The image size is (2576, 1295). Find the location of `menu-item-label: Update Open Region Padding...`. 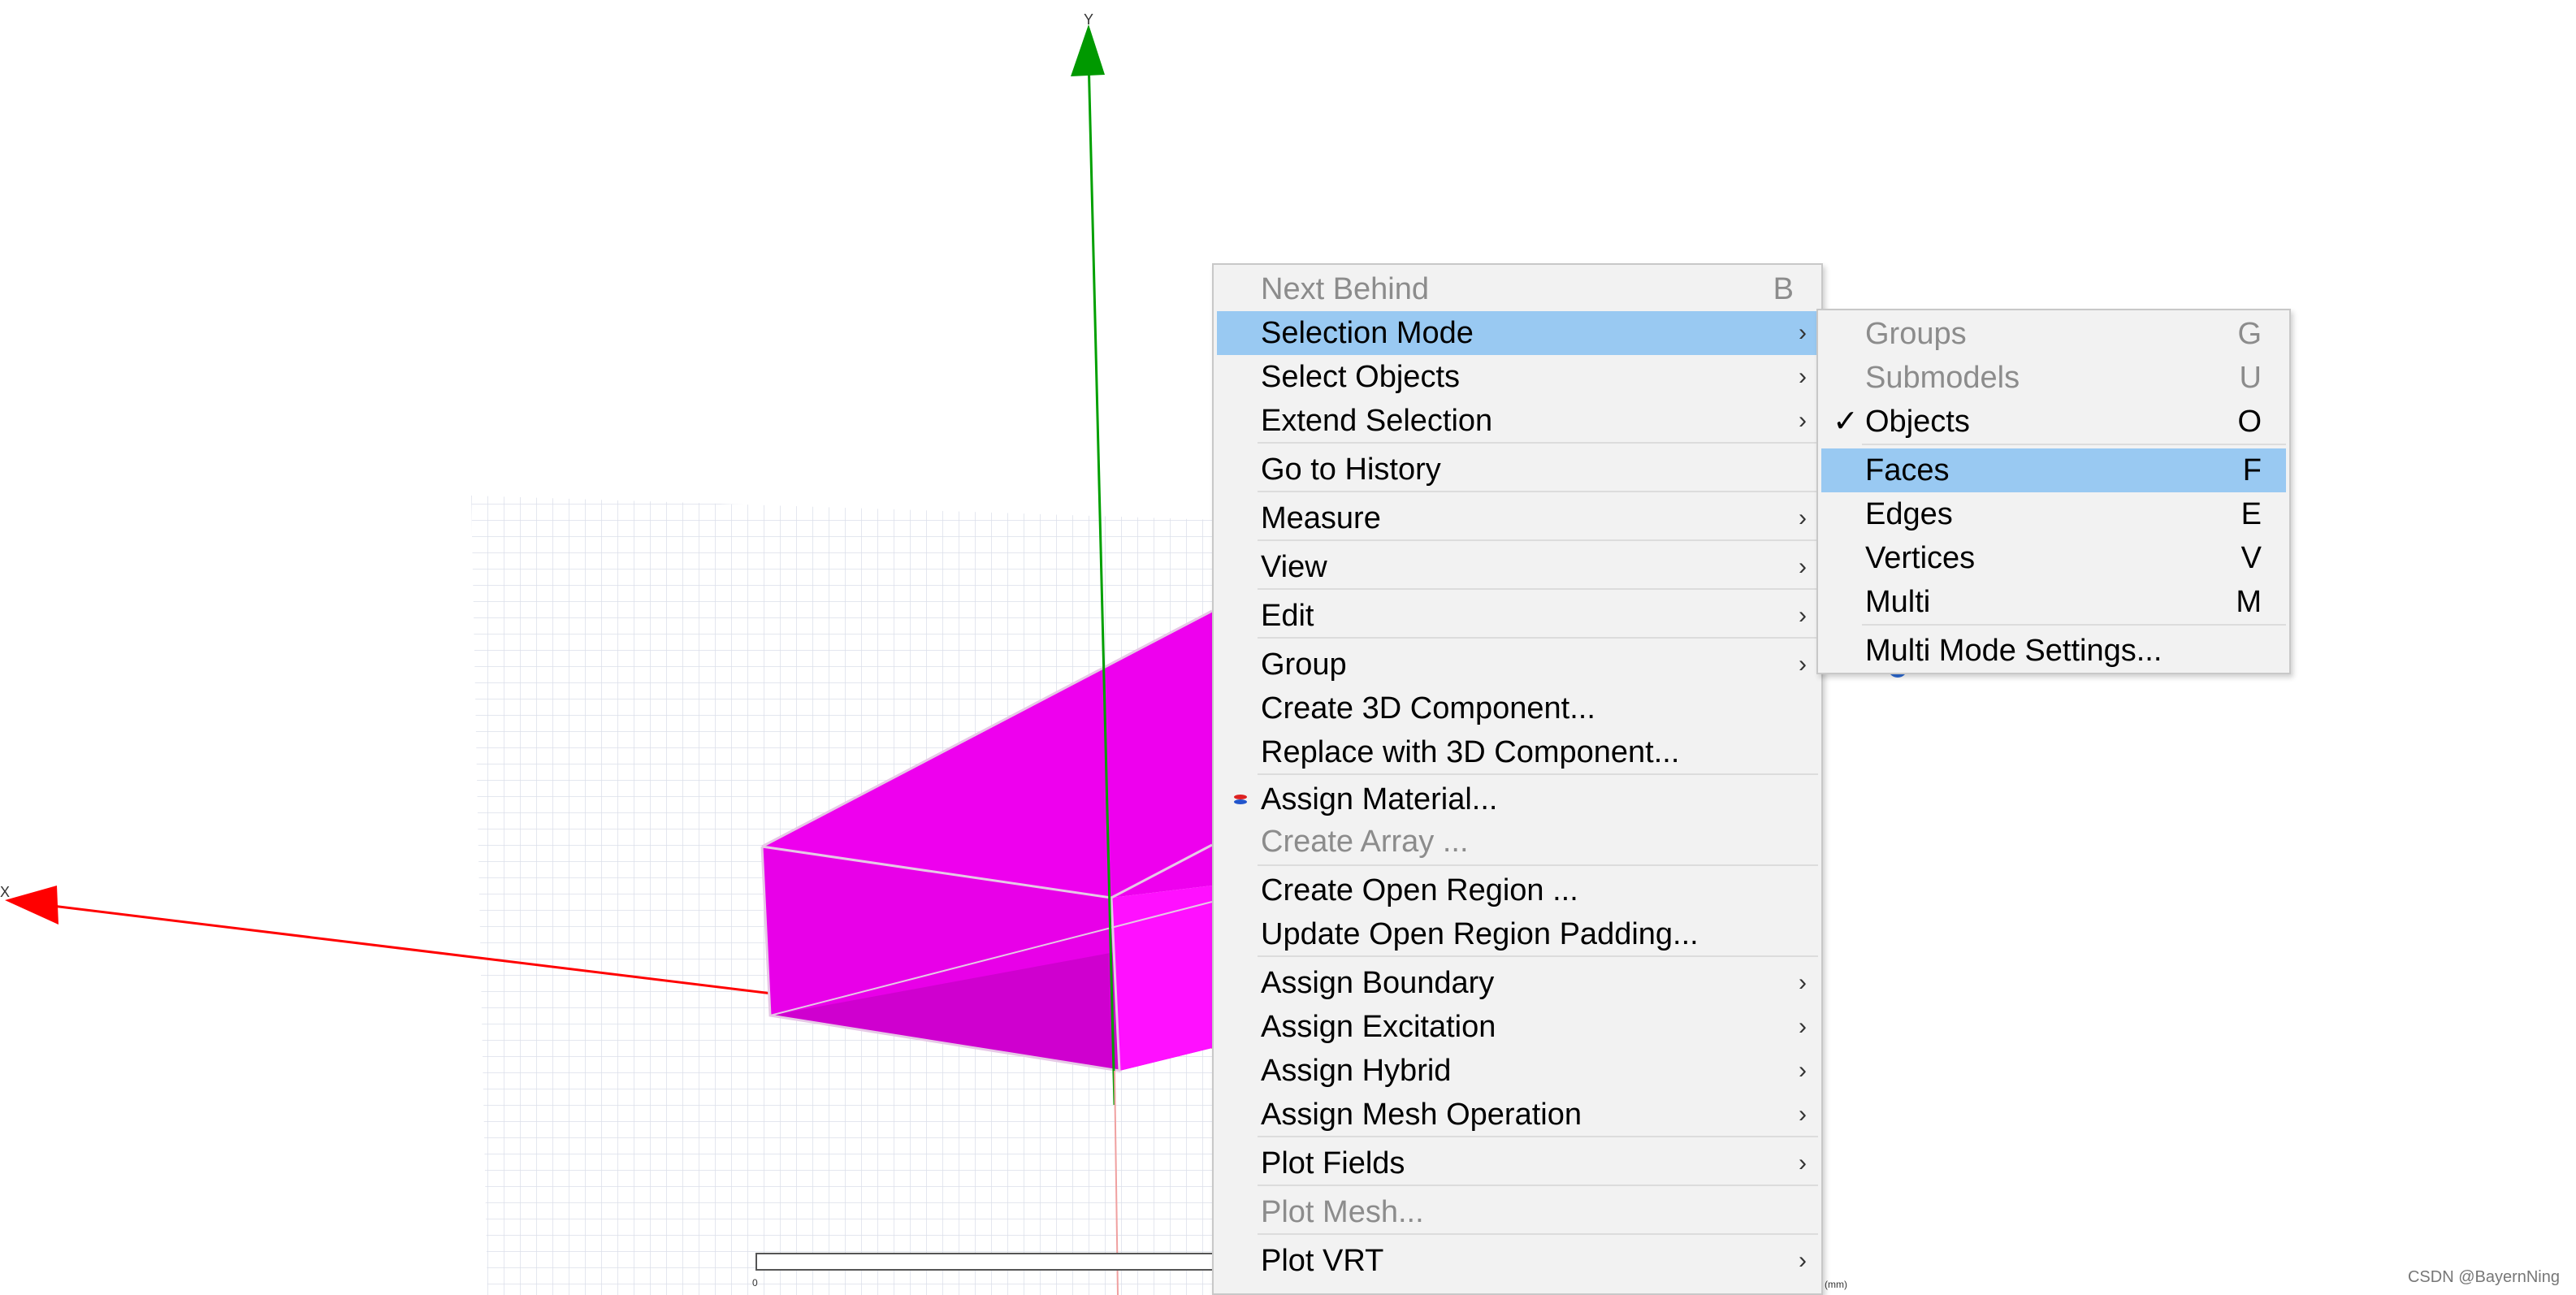

menu-item-label: Update Open Region Padding... is located at coordinates (1480, 934).